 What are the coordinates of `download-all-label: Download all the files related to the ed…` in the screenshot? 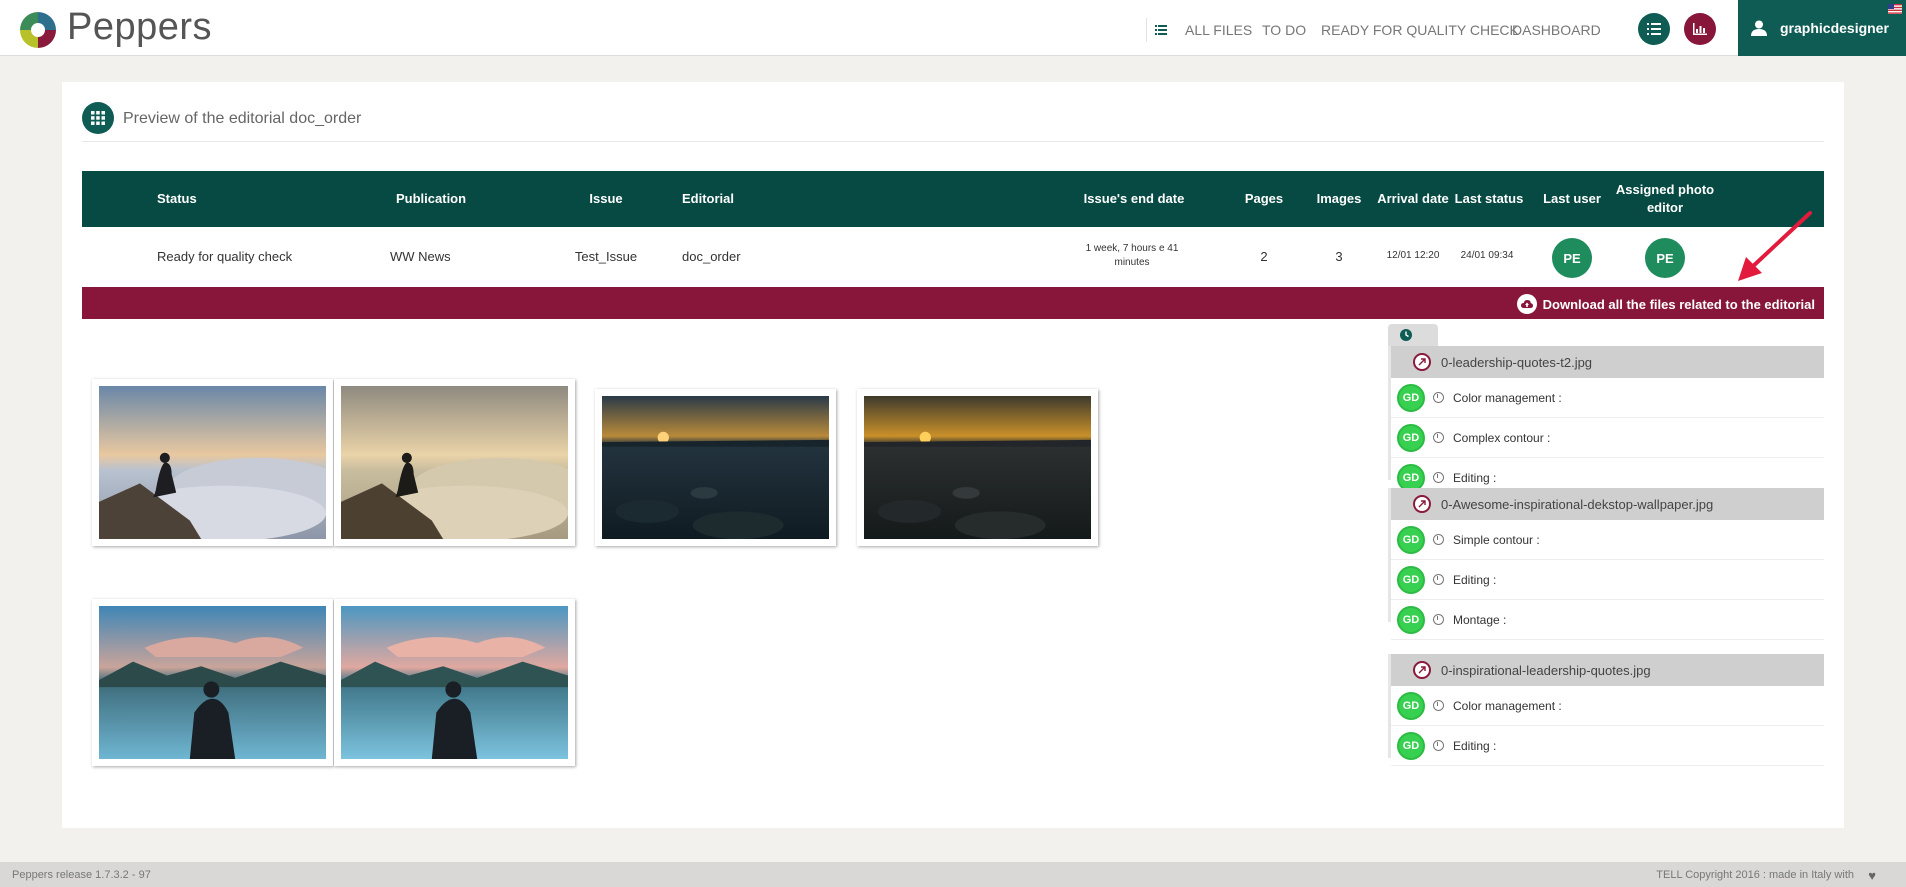 It's located at (1678, 304).